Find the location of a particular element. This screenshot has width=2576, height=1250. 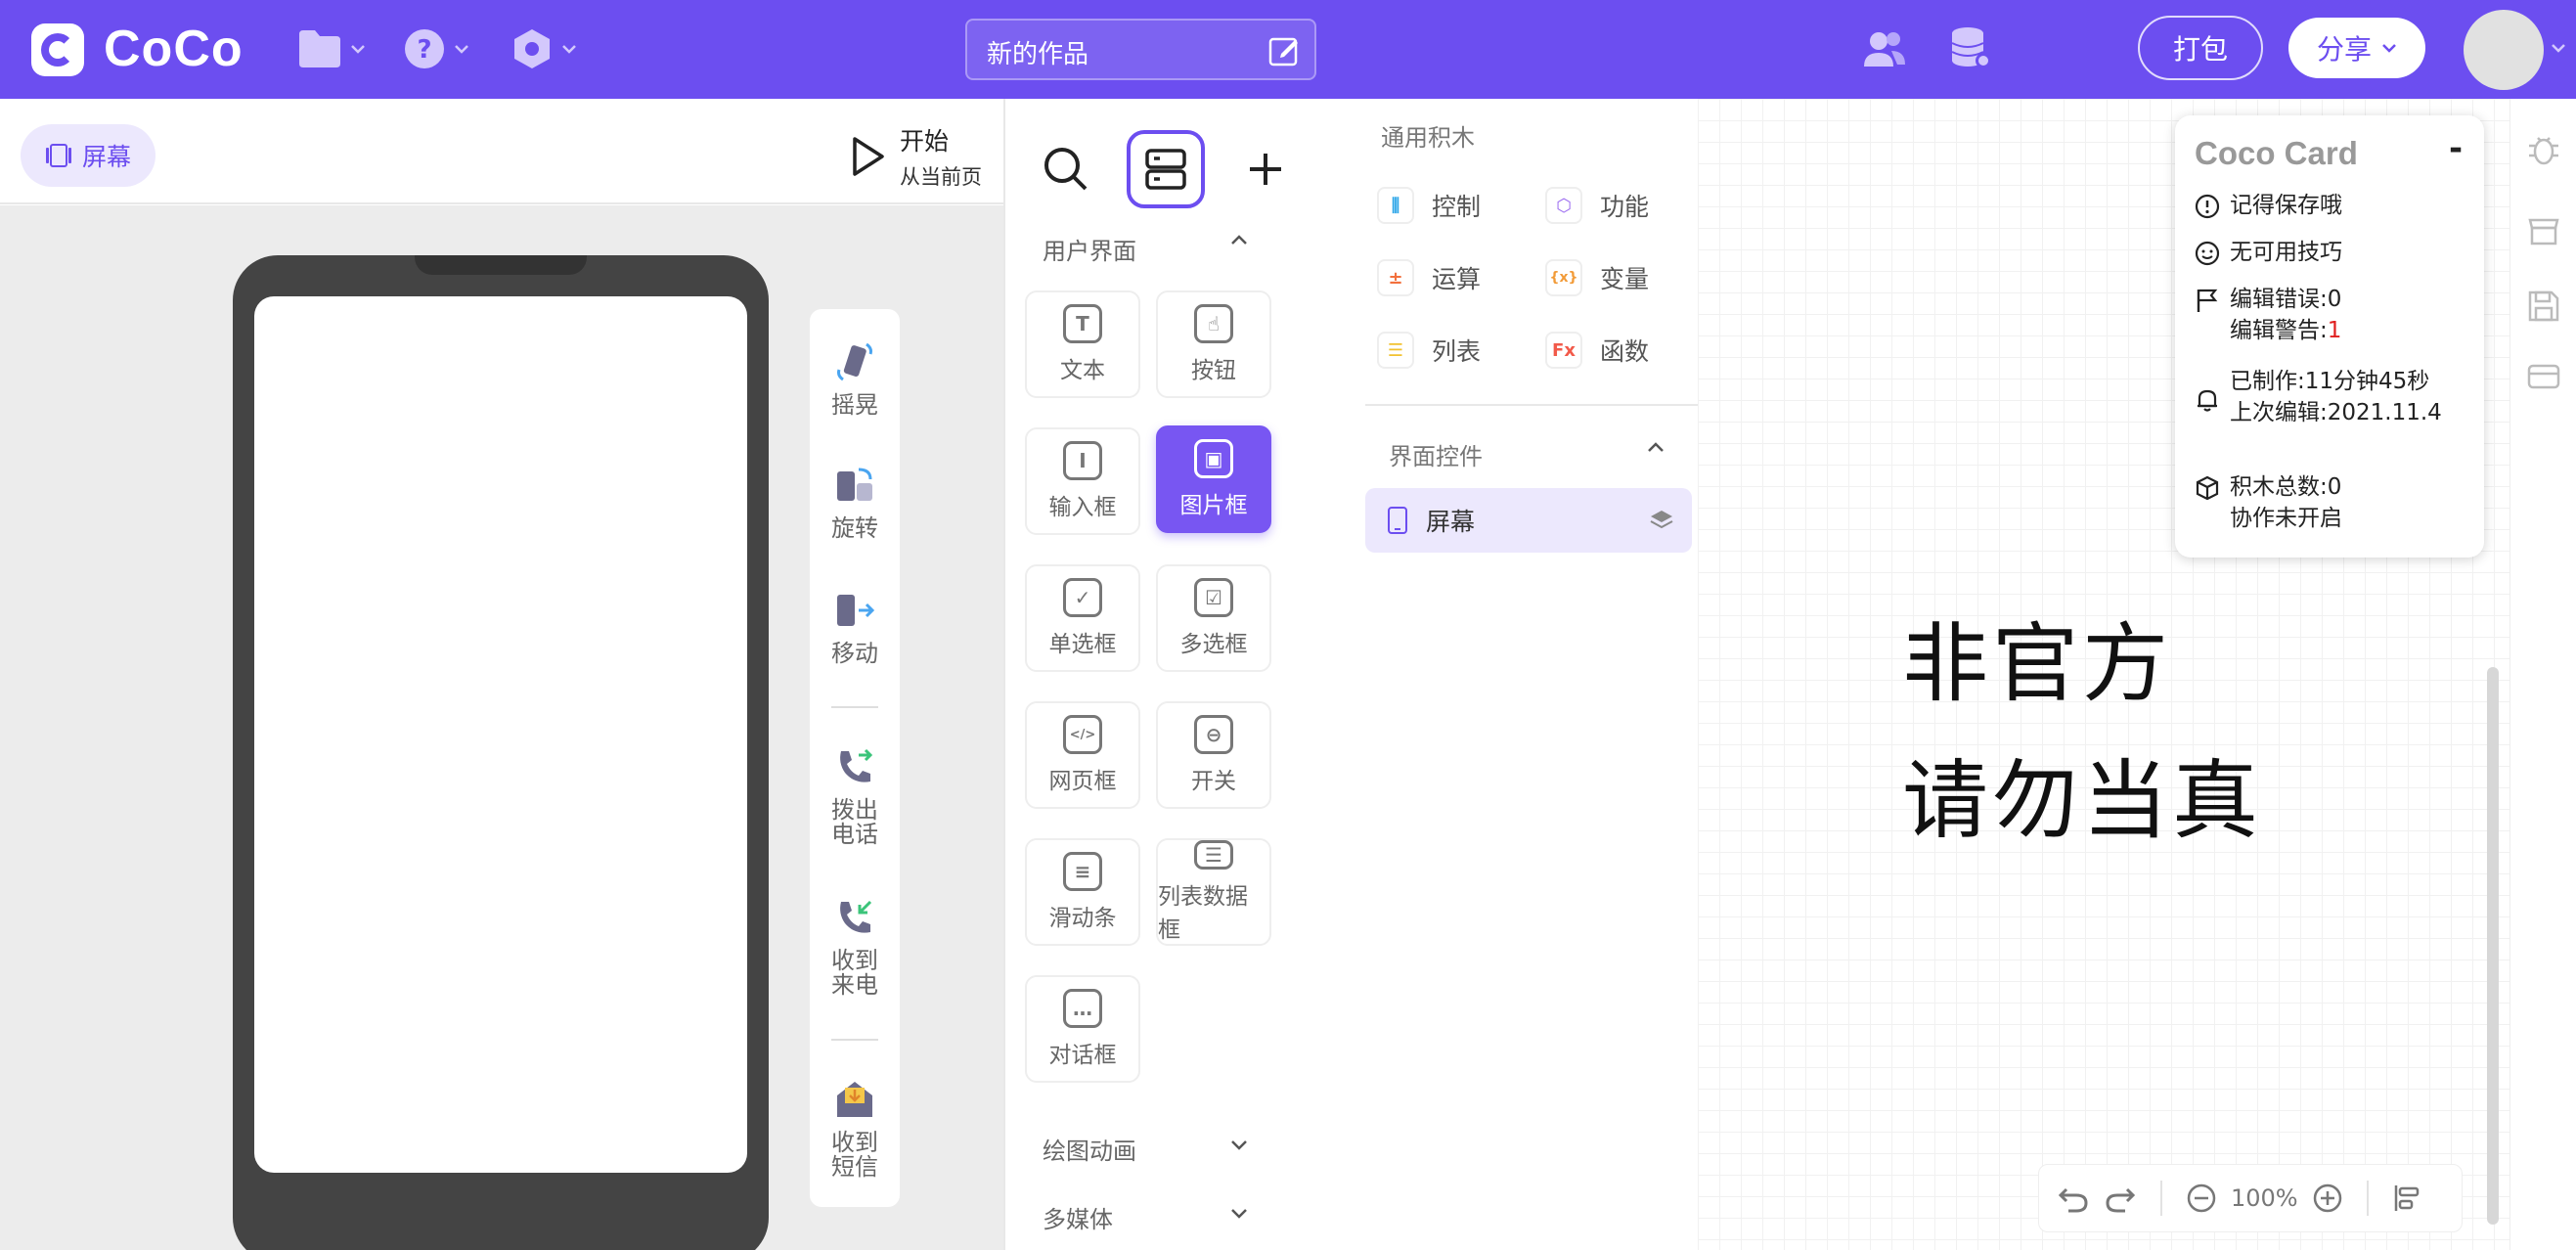

checkbox-icon: ☑ is located at coordinates (1214, 597).